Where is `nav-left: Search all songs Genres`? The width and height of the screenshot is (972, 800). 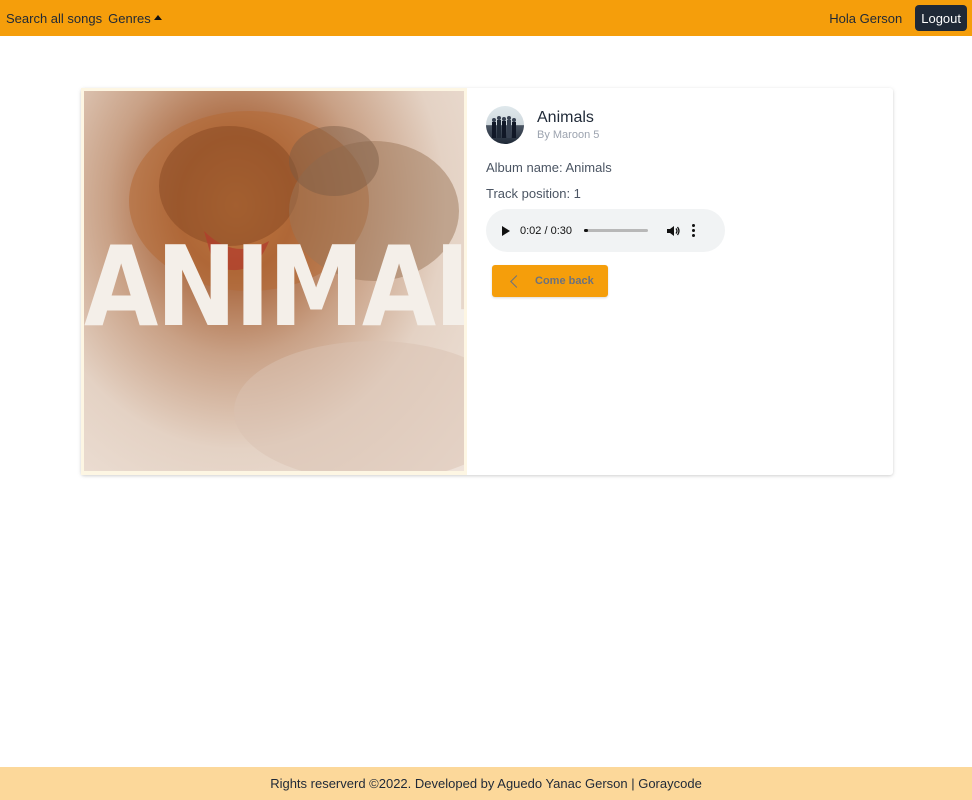 nav-left: Search all songs Genres is located at coordinates (81, 18).